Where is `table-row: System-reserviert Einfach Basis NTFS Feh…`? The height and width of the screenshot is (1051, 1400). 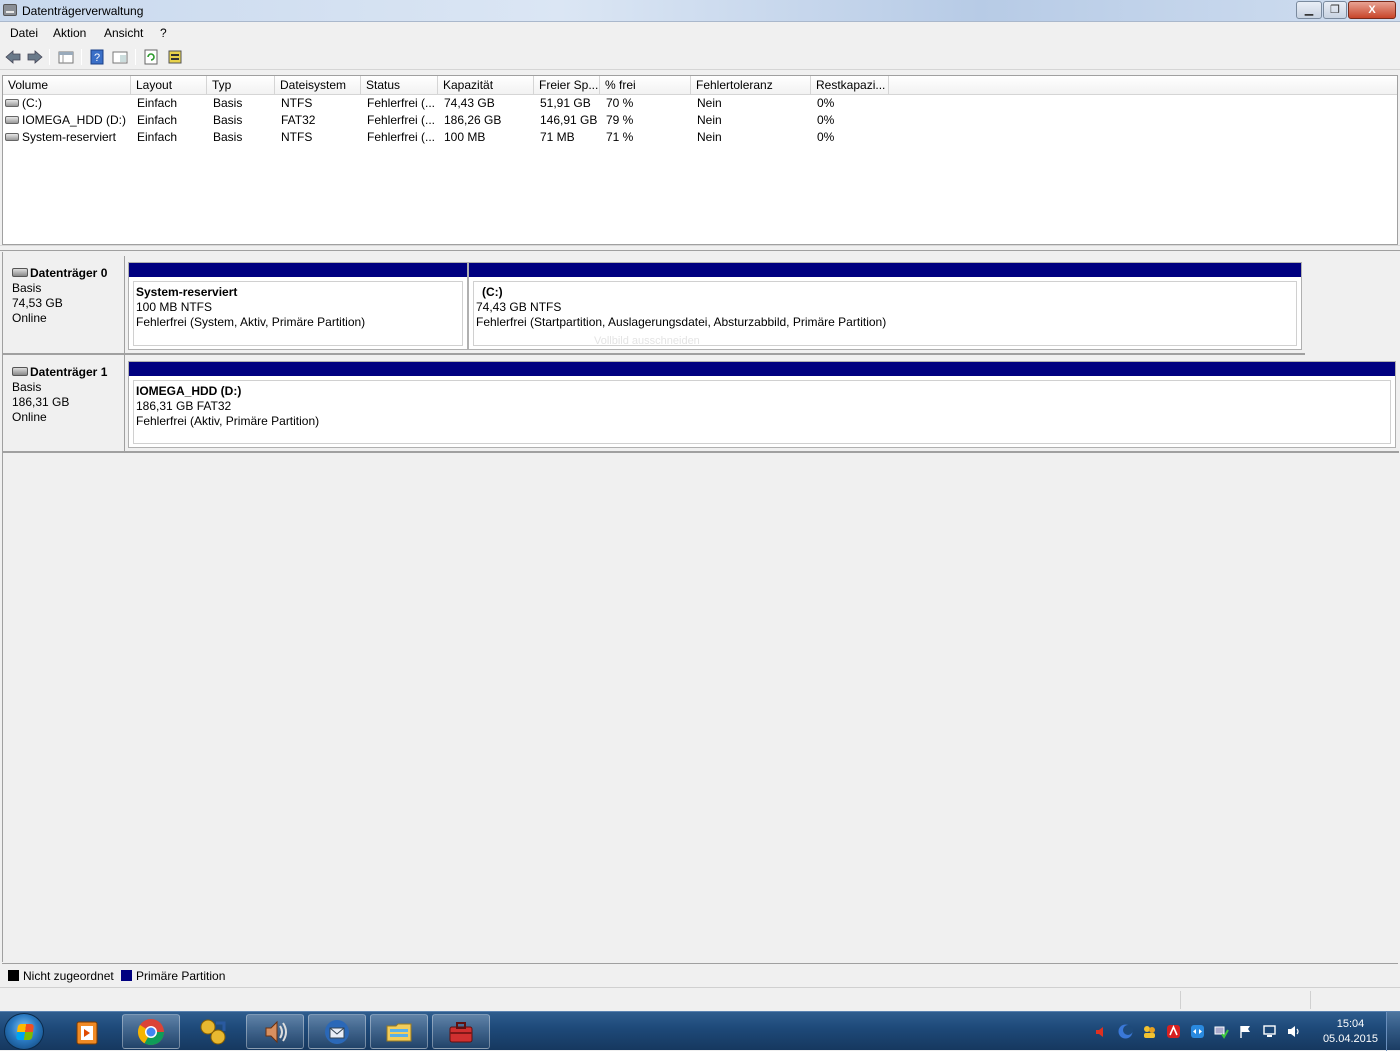 table-row: System-reserviert Einfach Basis NTFS Feh… is located at coordinates (700, 137).